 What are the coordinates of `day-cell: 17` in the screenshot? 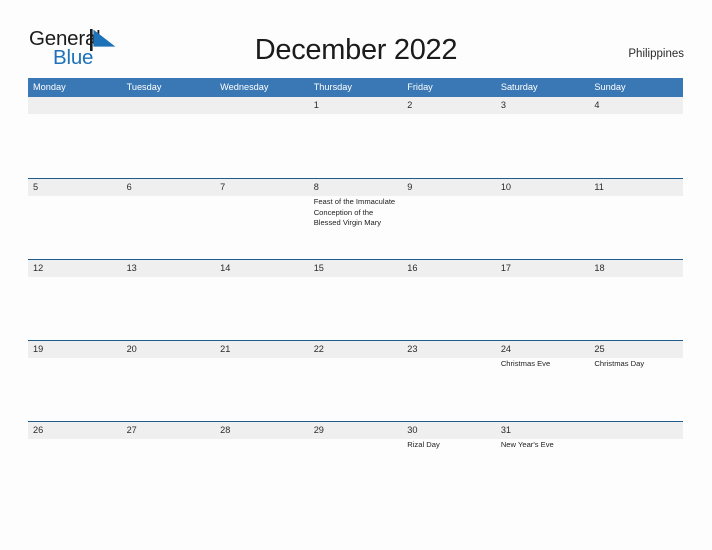 It's located at (543, 300).